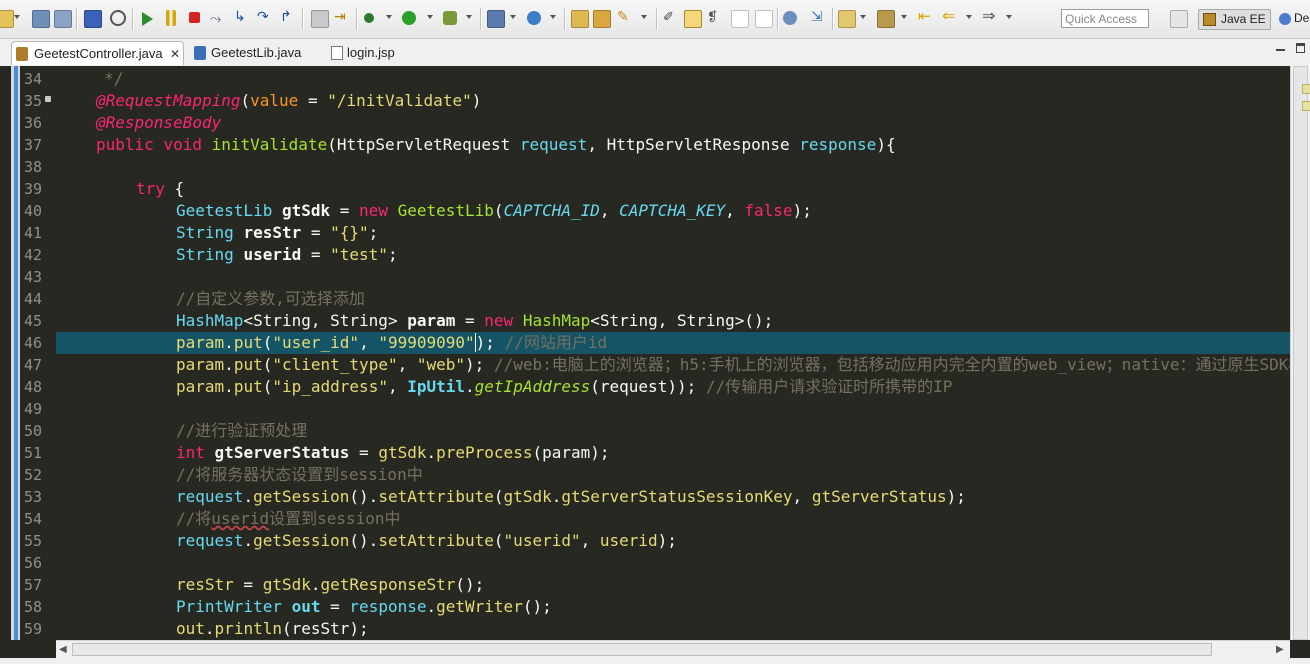 The width and height of the screenshot is (1310, 664). I want to click on resume-icon, so click(147, 19).